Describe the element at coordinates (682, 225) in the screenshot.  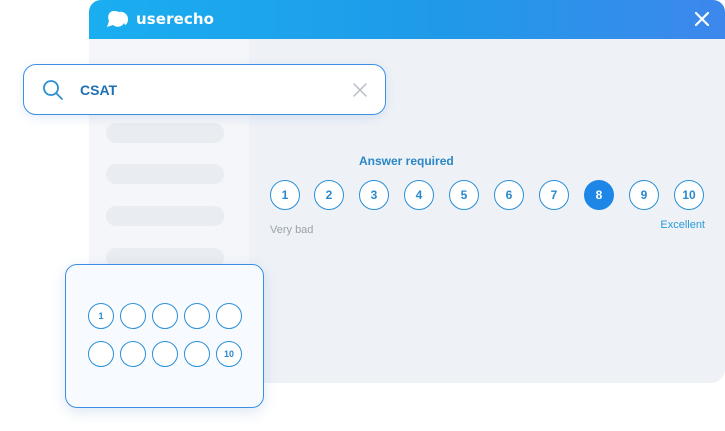
I see `scale-high-label: Excellent` at that location.